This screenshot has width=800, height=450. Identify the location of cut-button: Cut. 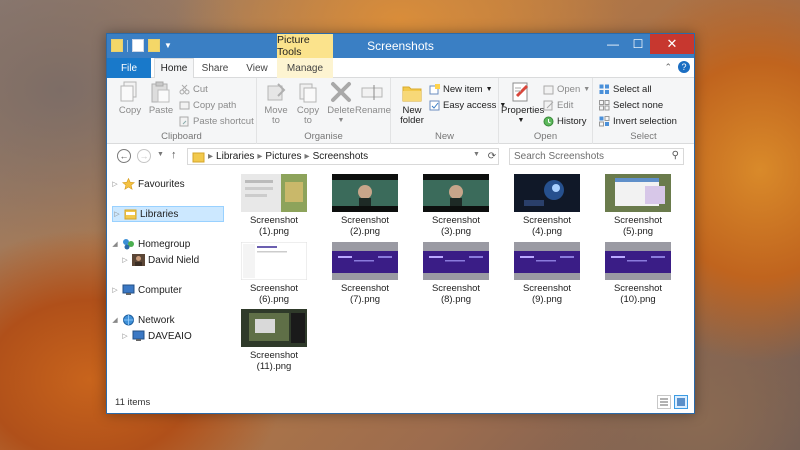
(193, 89).